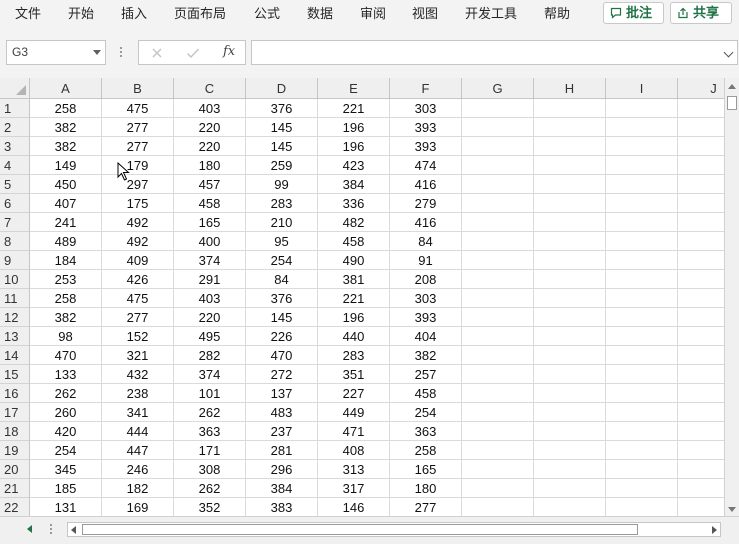  I want to click on row-header: 11, so click(15, 298).